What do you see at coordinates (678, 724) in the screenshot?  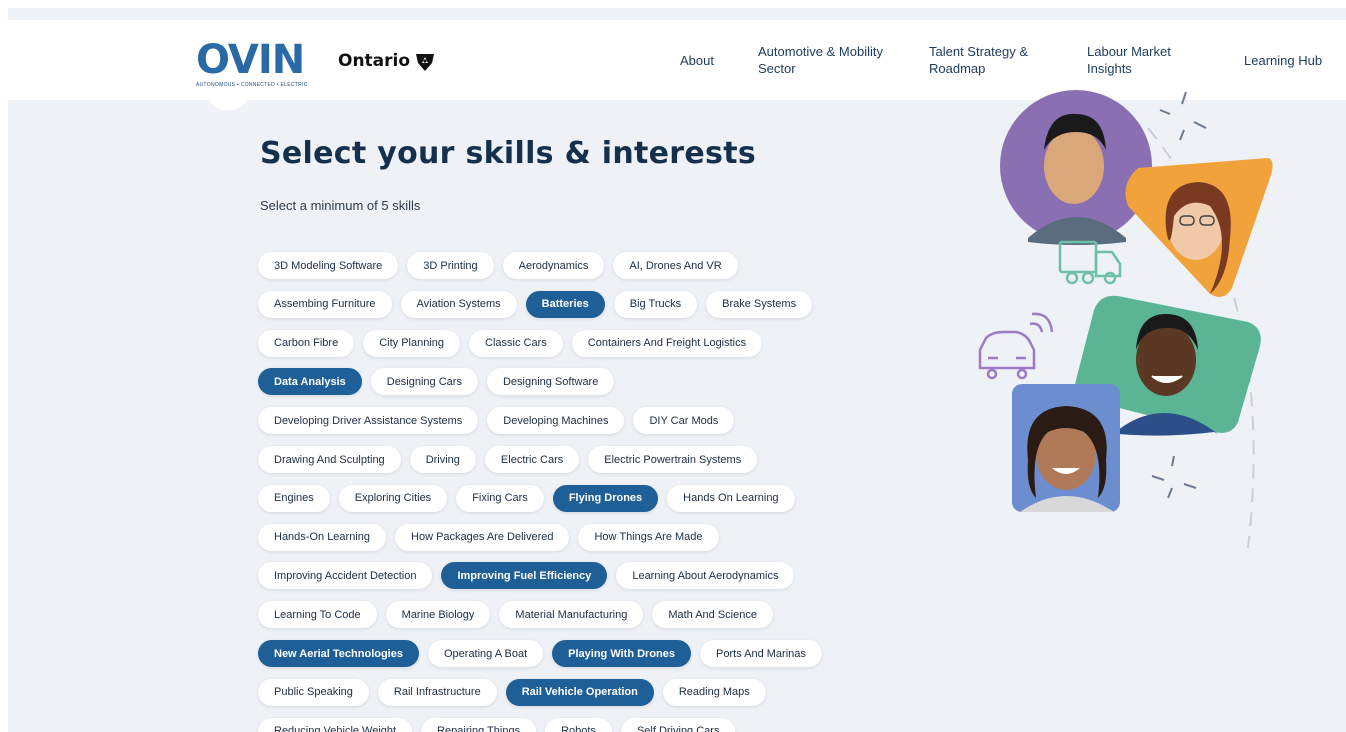 I see `skill-chip-self-driving-cars: Self Driving Cars` at bounding box center [678, 724].